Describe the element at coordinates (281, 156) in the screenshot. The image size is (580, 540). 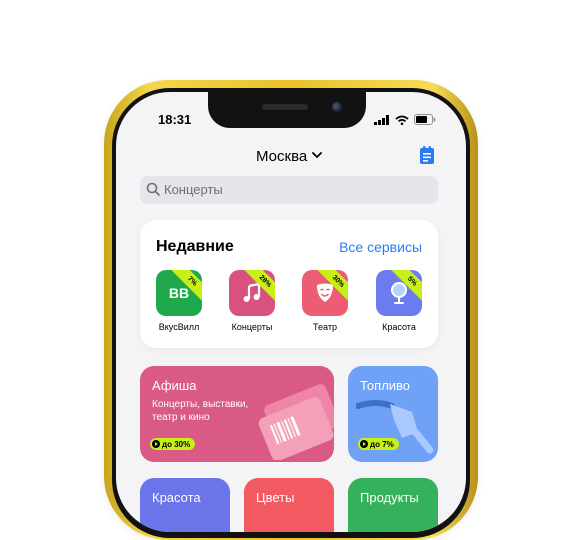
I see `city-selector: Москва` at that location.